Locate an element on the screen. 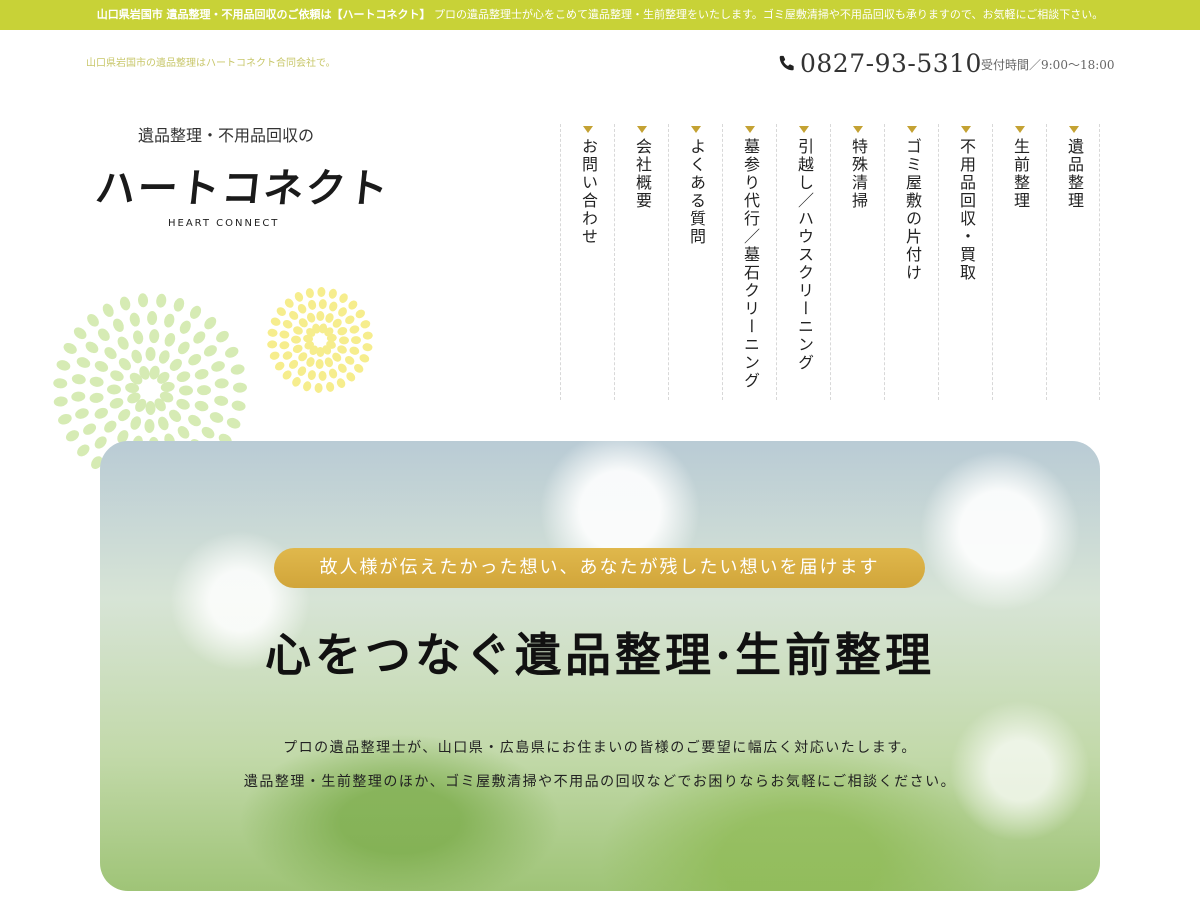  nav-label: 墓参り代行／墓石クリーニング is located at coordinates (750, 264).